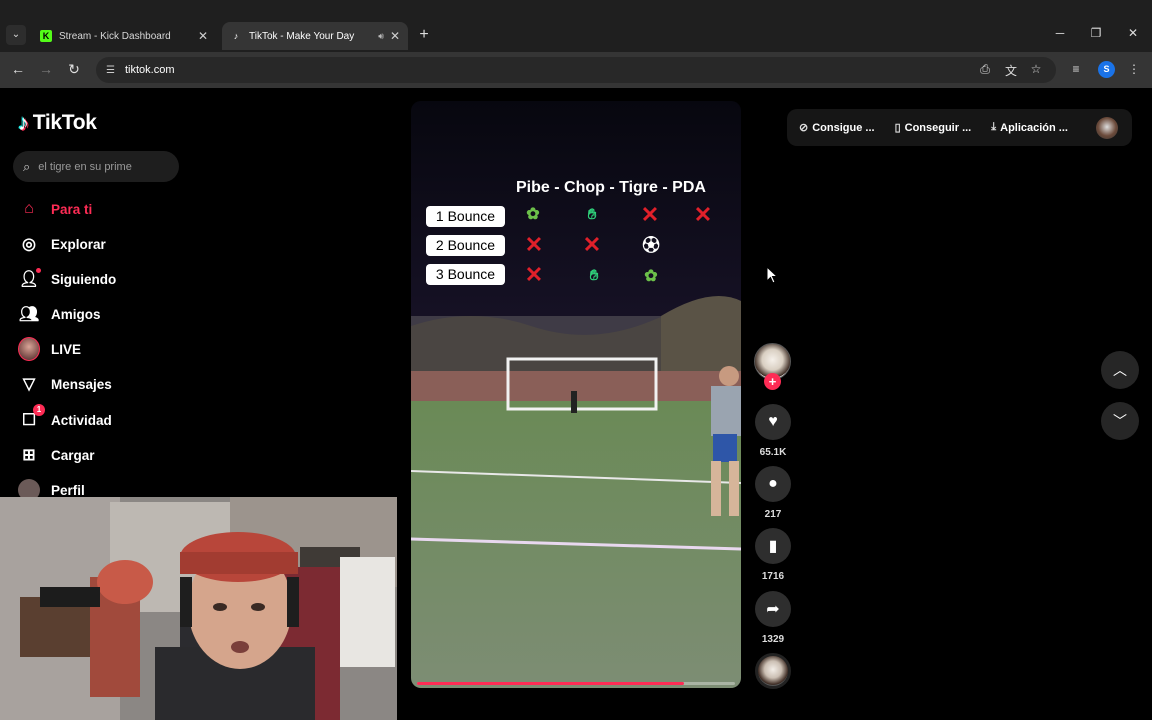  I want to click on sidebar-item-label: Explorar, so click(78, 244).